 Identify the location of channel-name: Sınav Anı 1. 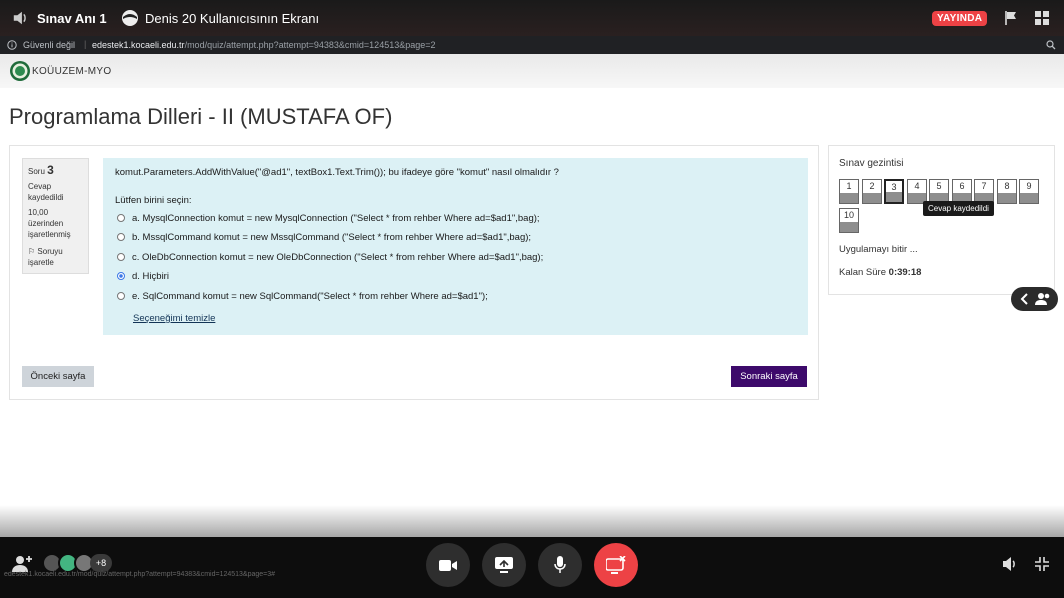
(72, 18).